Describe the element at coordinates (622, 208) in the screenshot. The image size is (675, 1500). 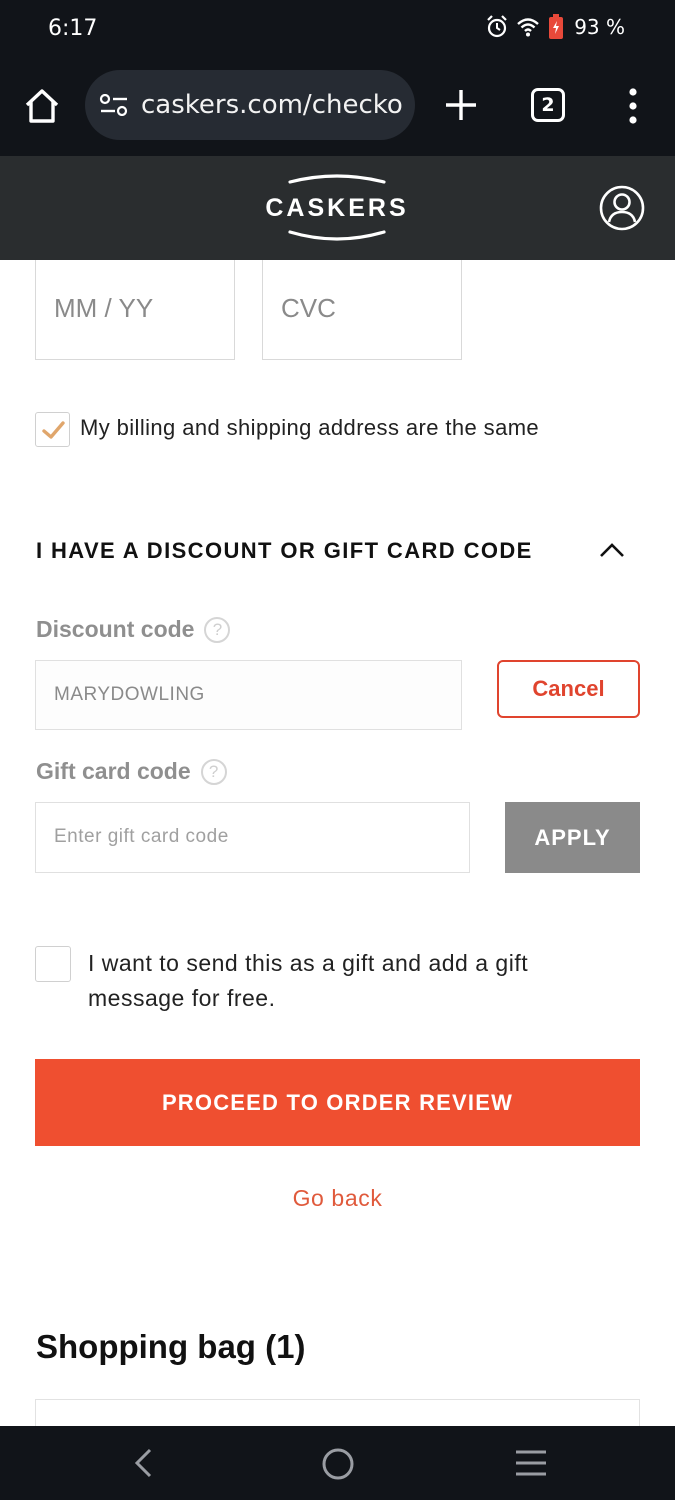
I see `account-icon` at that location.